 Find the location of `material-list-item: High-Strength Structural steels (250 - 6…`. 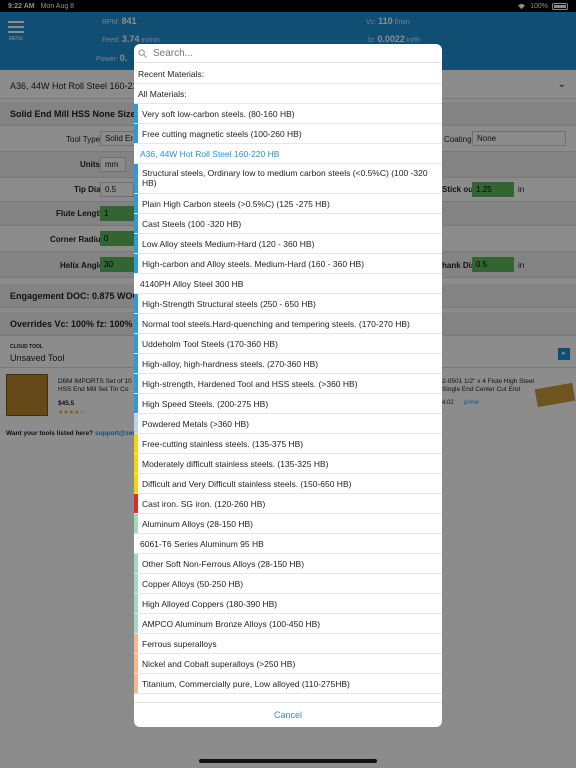

material-list-item: High-Strength Structural steels (250 - 6… is located at coordinates (288, 304).